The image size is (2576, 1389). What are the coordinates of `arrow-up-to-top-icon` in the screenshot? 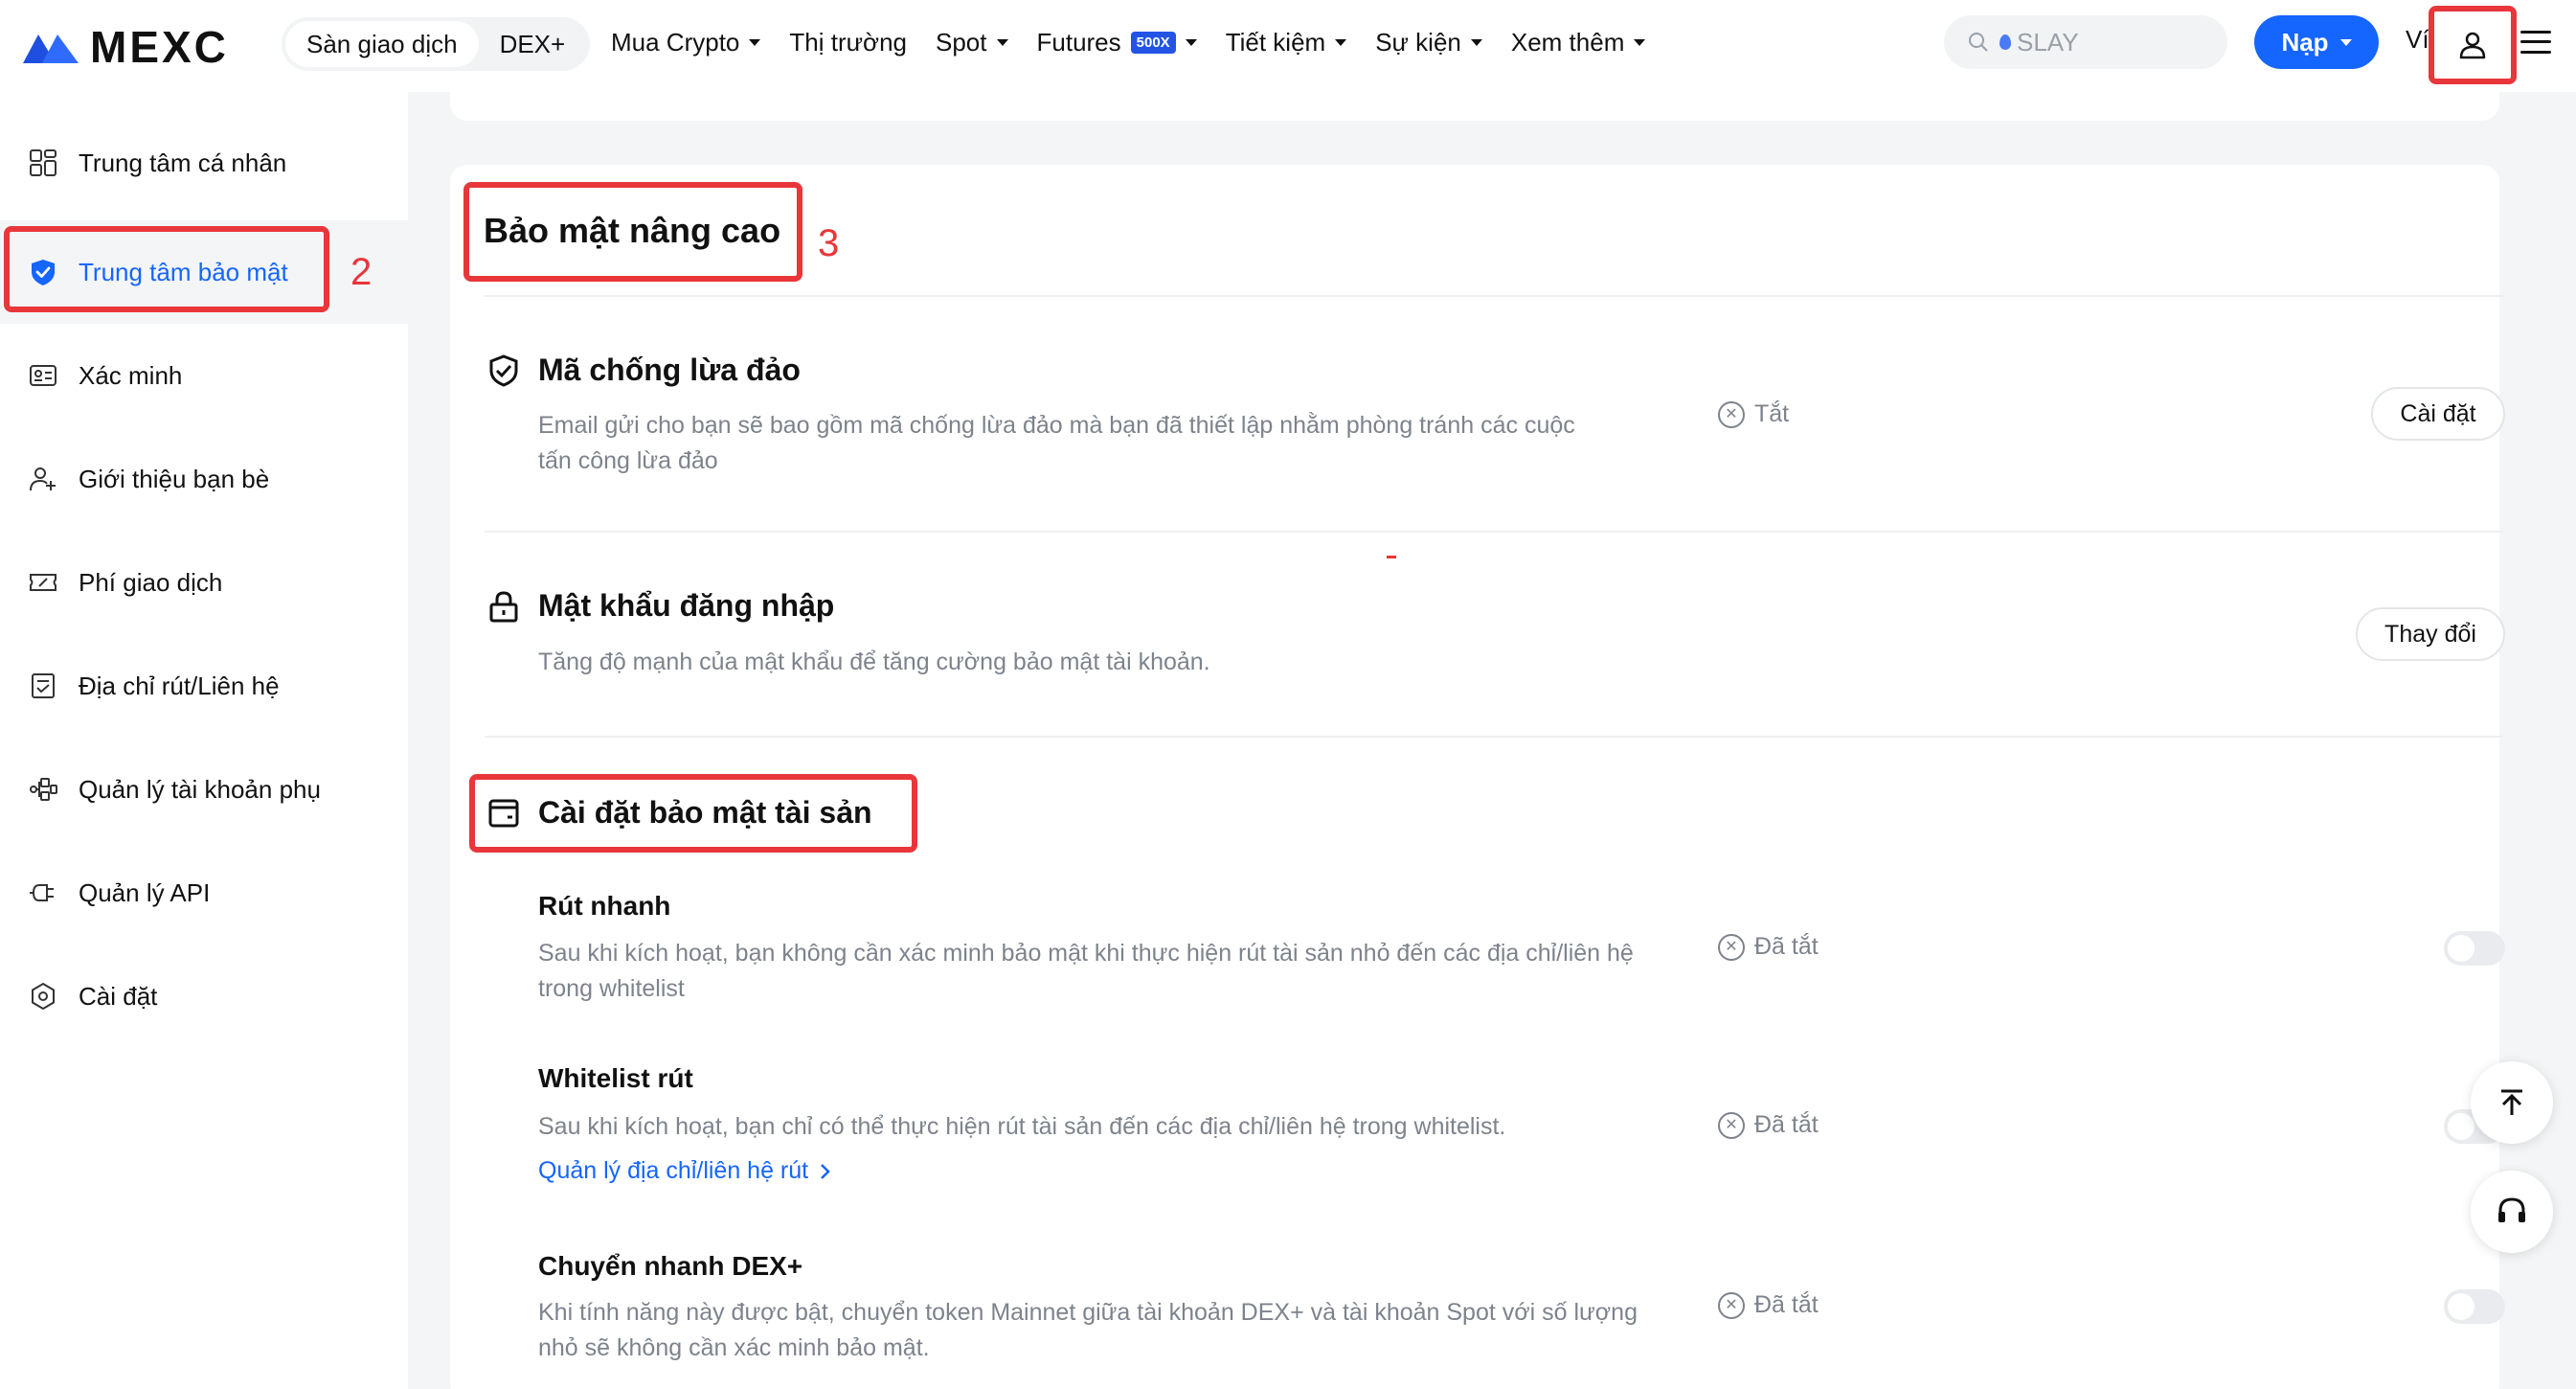 It's located at (2511, 1102).